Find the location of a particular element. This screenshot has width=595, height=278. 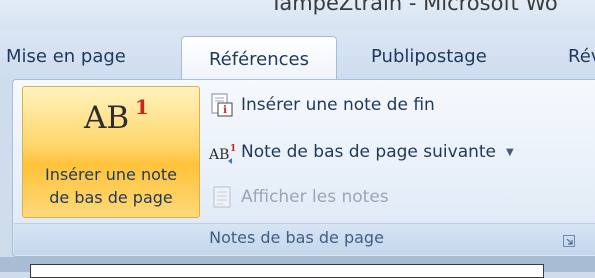

insert-footnote-button: AB 1 Insérer une note de bas de page is located at coordinates (111, 152).